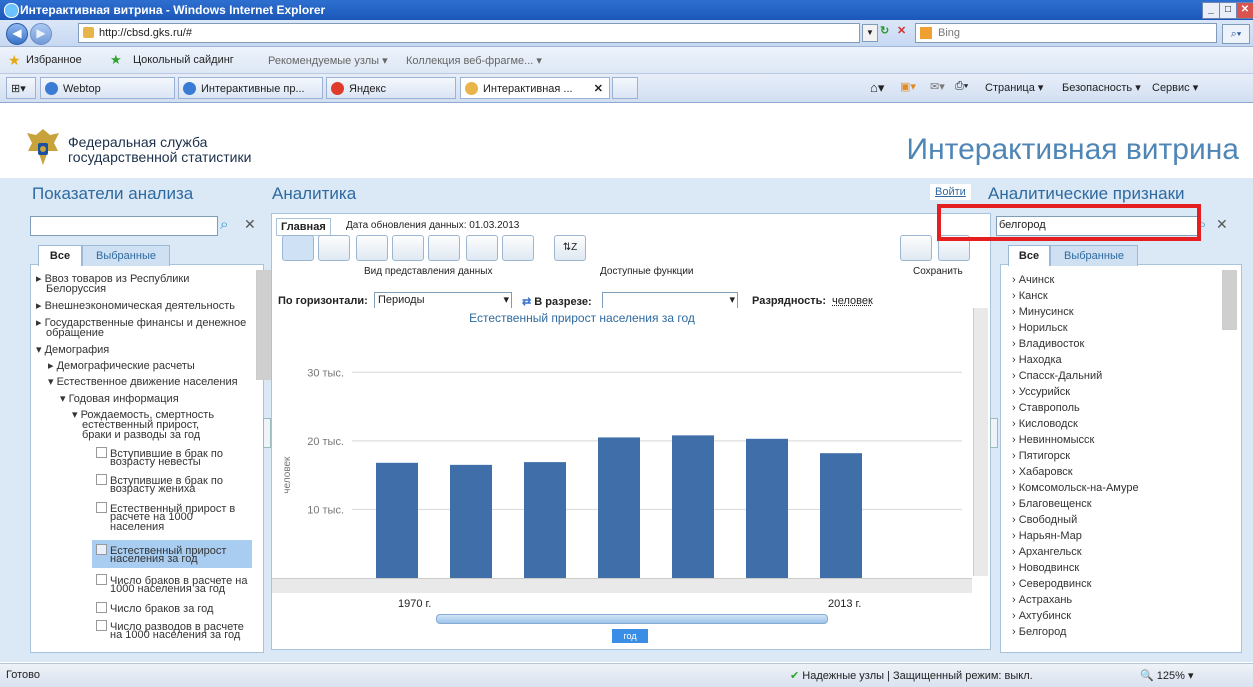 This screenshot has width=1253, height=687. What do you see at coordinates (72, 350) in the screenshot?
I see `tree-item: ▾ Демография` at bounding box center [72, 350].